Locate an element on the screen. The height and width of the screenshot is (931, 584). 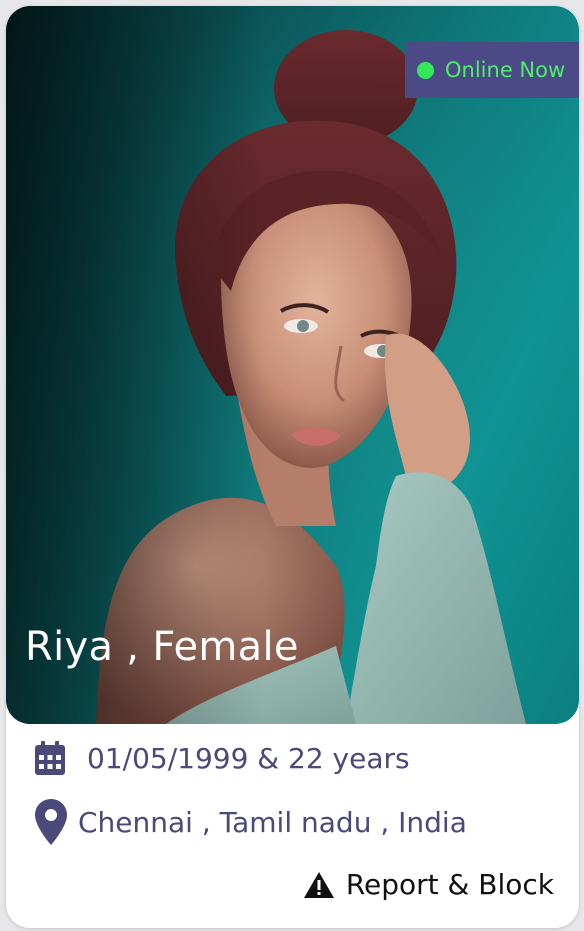
location-row: Chennai , Tamil nadu , India is located at coordinates (251, 822).